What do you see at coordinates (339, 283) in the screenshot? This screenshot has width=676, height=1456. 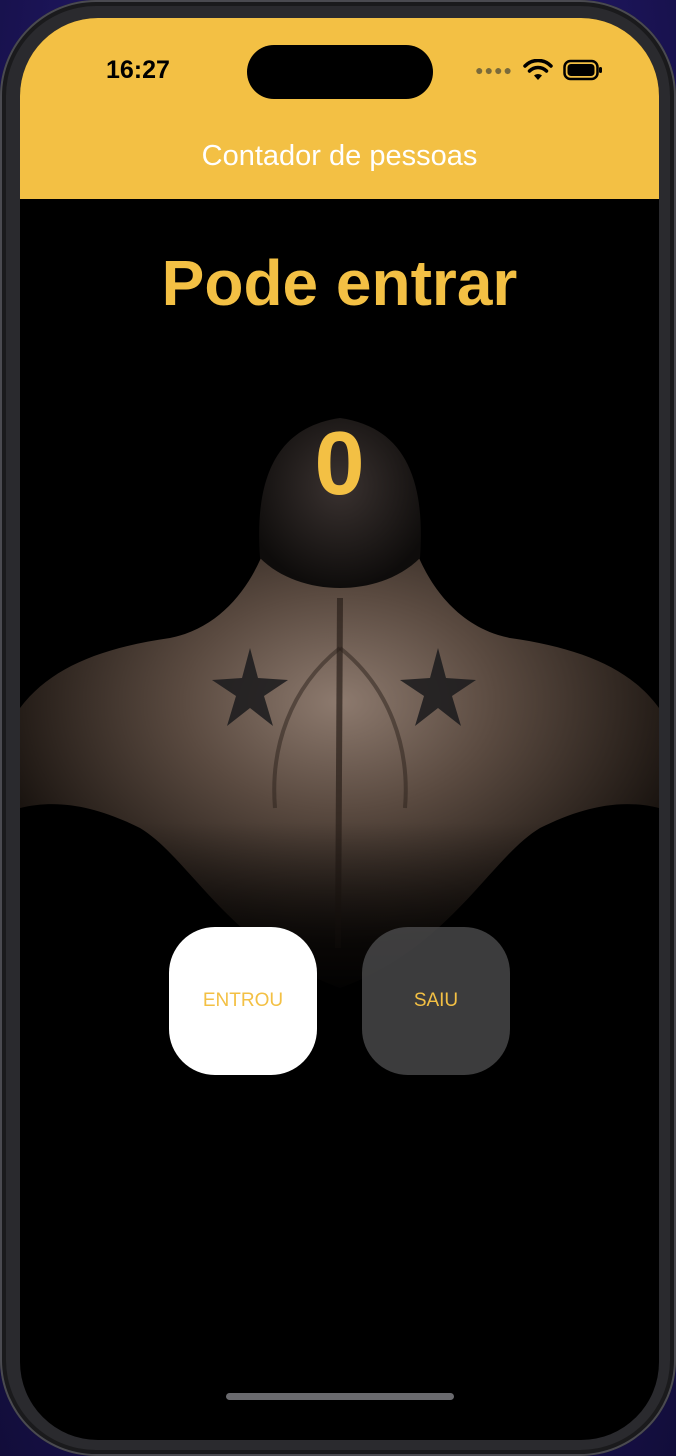 I see `status-headline: Pode entrar` at bounding box center [339, 283].